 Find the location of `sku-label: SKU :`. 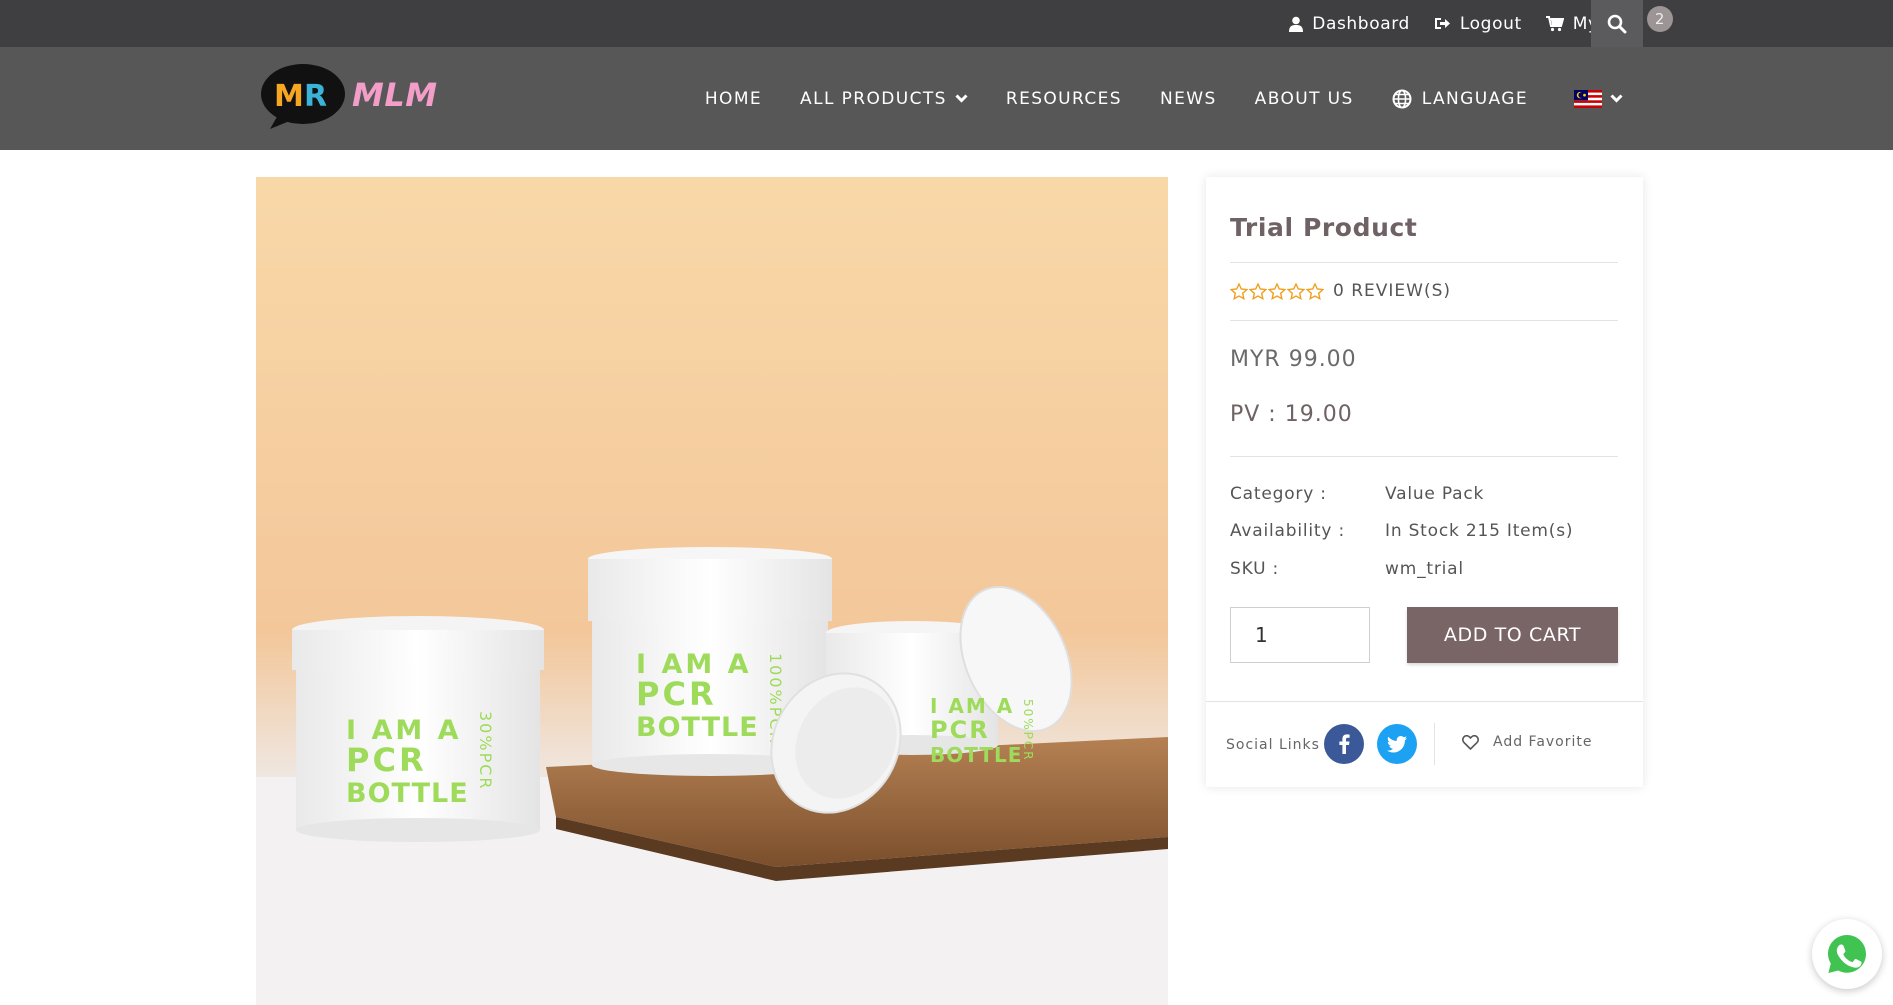

sku-label: SKU : is located at coordinates (1255, 569).